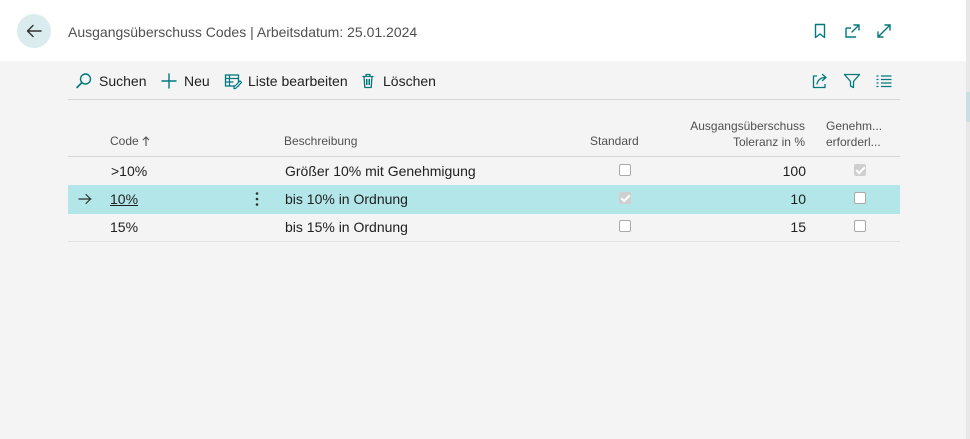 The height and width of the screenshot is (439, 970). What do you see at coordinates (84, 81) in the screenshot?
I see `search-icon` at bounding box center [84, 81].